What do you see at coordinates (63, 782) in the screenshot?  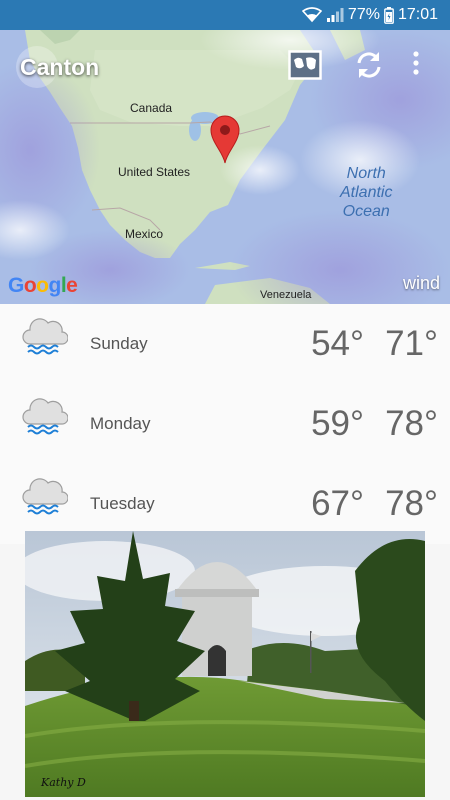 I see `photo-signature: Kathy D` at bounding box center [63, 782].